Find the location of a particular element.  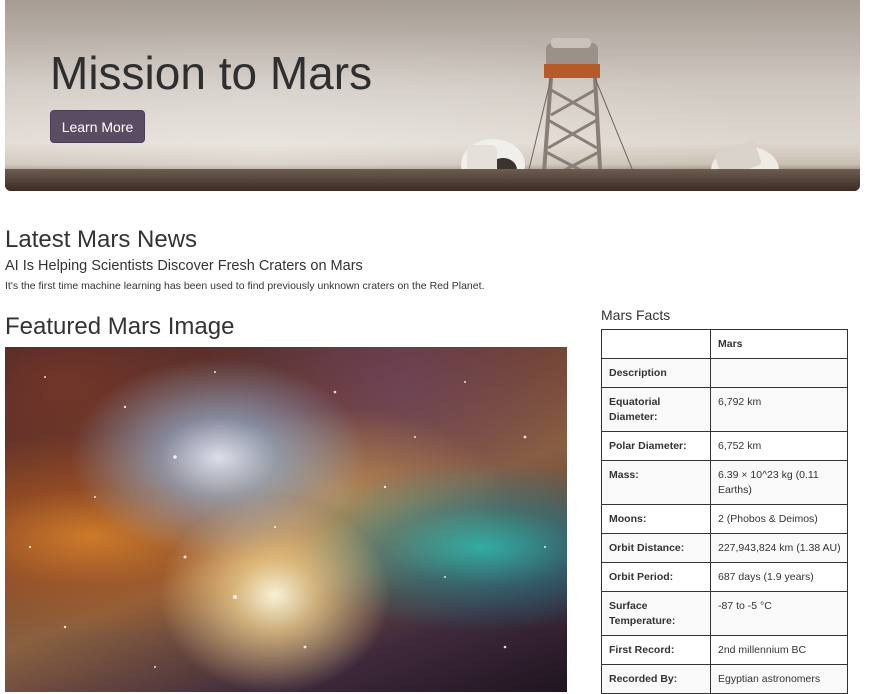

table-row: First Record: 2nd millennium BC is located at coordinates (724, 650).